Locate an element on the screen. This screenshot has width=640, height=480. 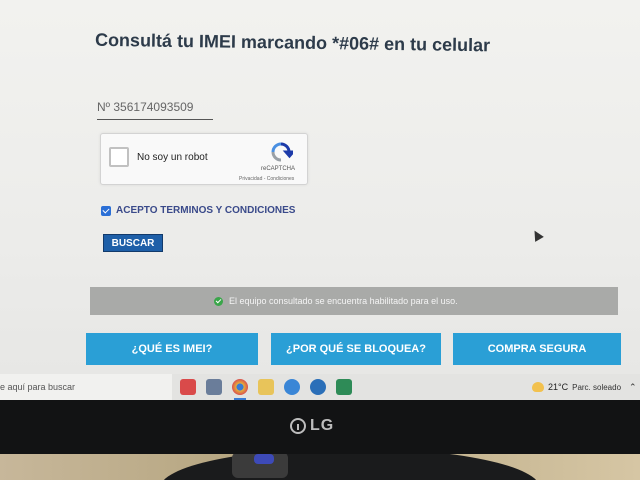
terms-row: ACEPTO TERMINOS Y CONDICIONES is located at coordinates (198, 210).